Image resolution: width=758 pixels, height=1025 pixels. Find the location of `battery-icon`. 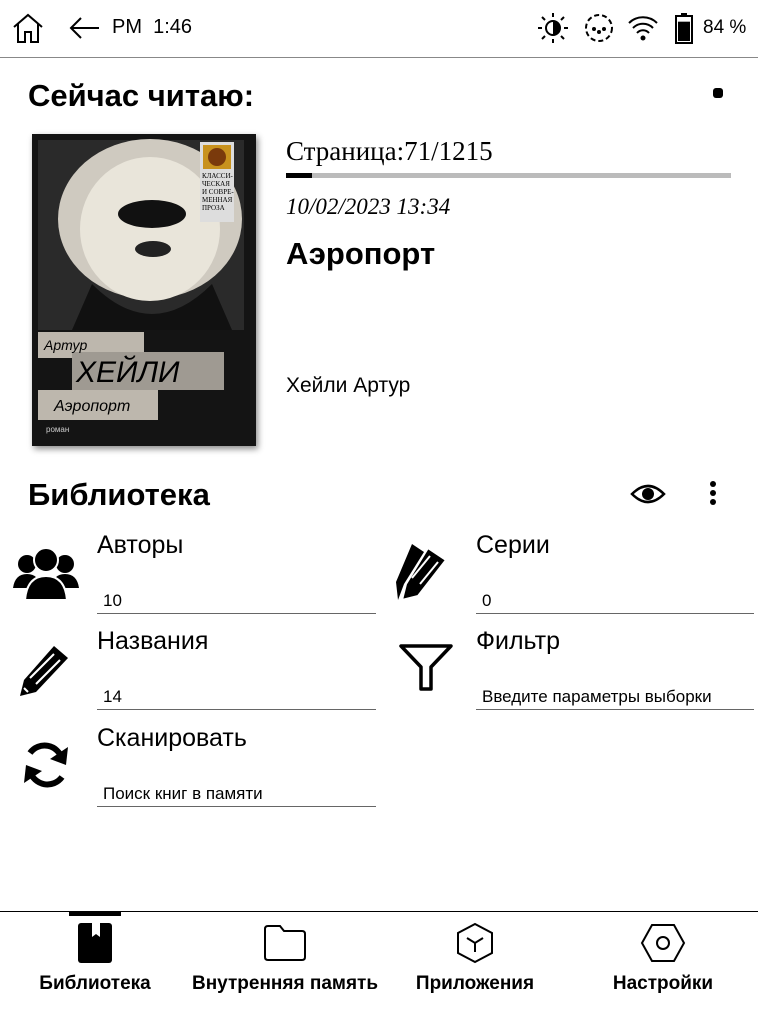

battery-icon is located at coordinates (684, 28).